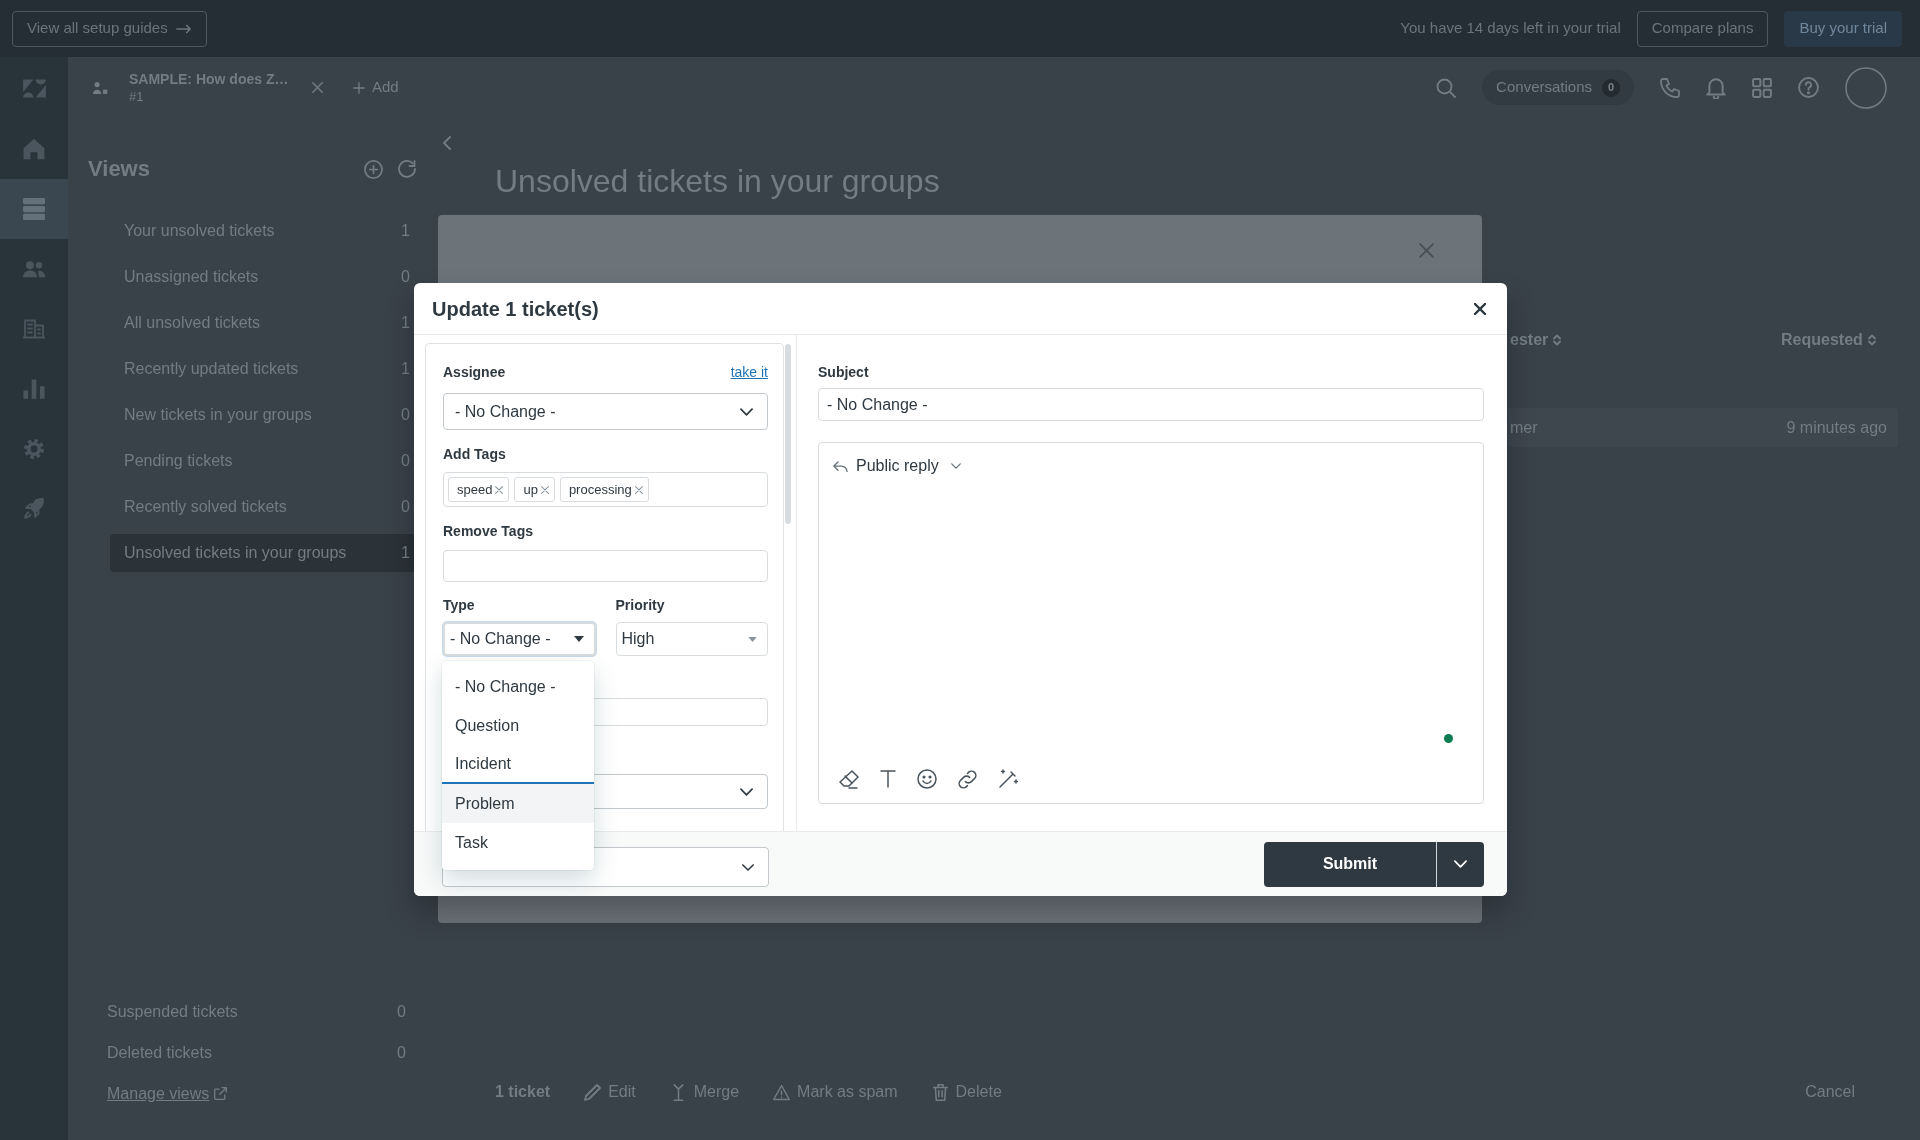 This screenshot has width=1920, height=1140. Describe the element at coordinates (515, 309) in the screenshot. I see `dialog-title: Update 1 ticket(s)` at that location.